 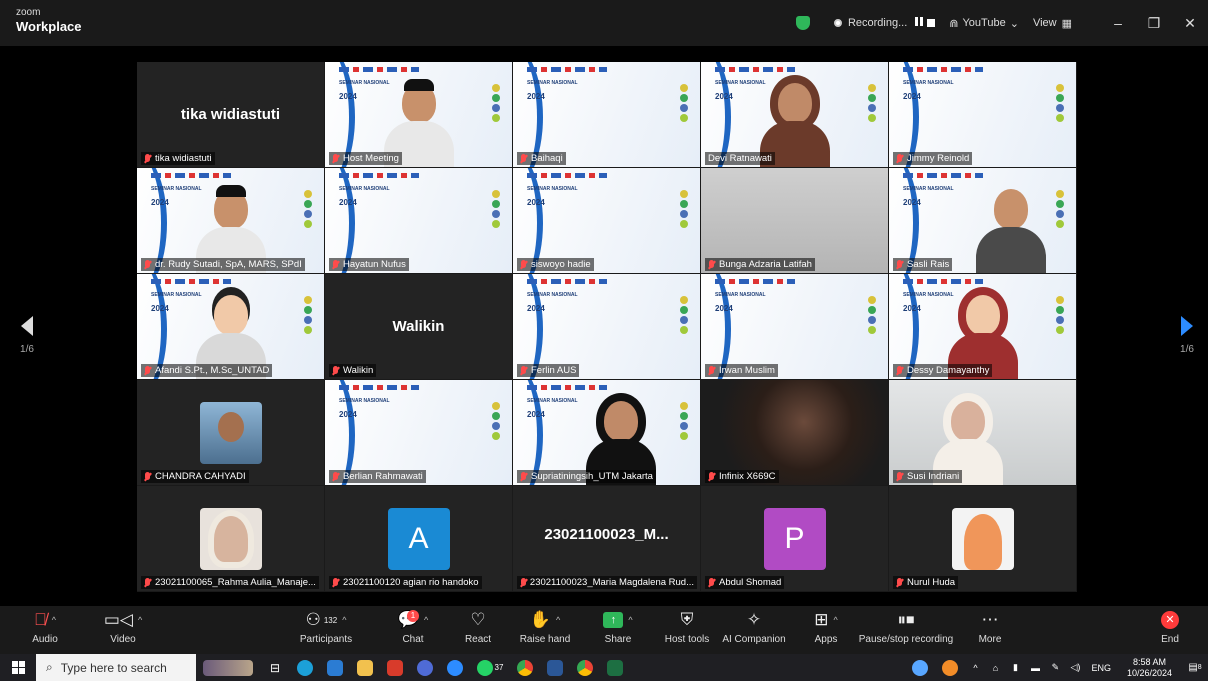 I want to click on video-tile: SEMINAR NASIONAL 2024 siswoyo hadie, so click(x=606, y=220).